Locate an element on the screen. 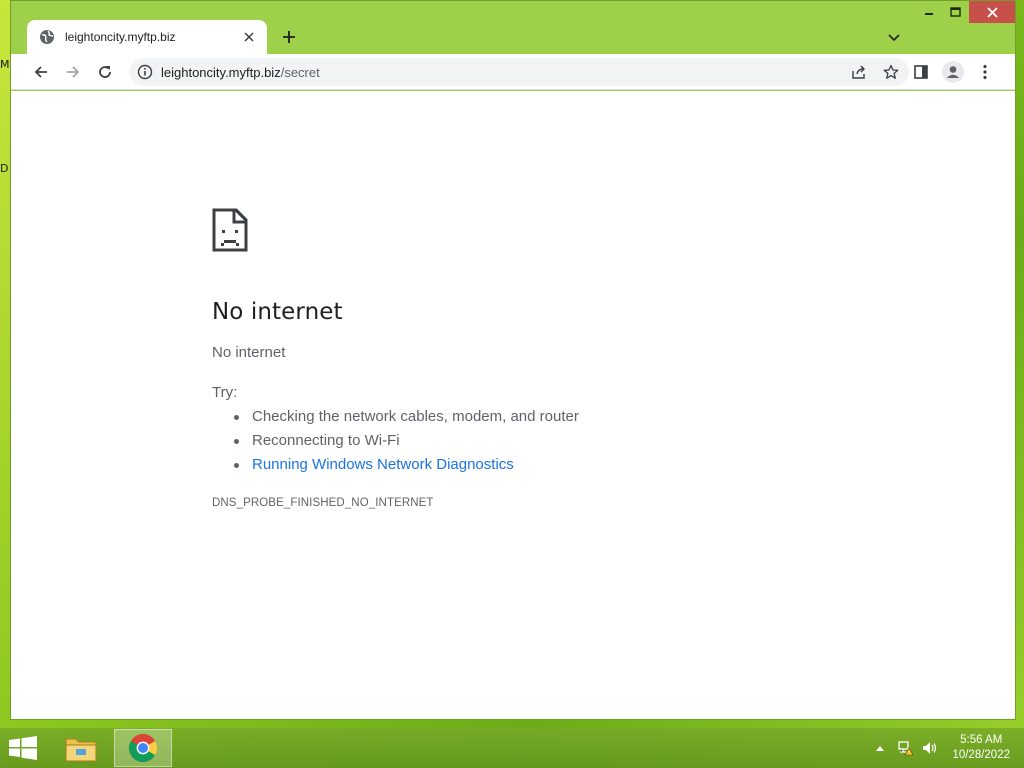 This screenshot has width=1024, height=768. globe-icon is located at coordinates (47, 37).